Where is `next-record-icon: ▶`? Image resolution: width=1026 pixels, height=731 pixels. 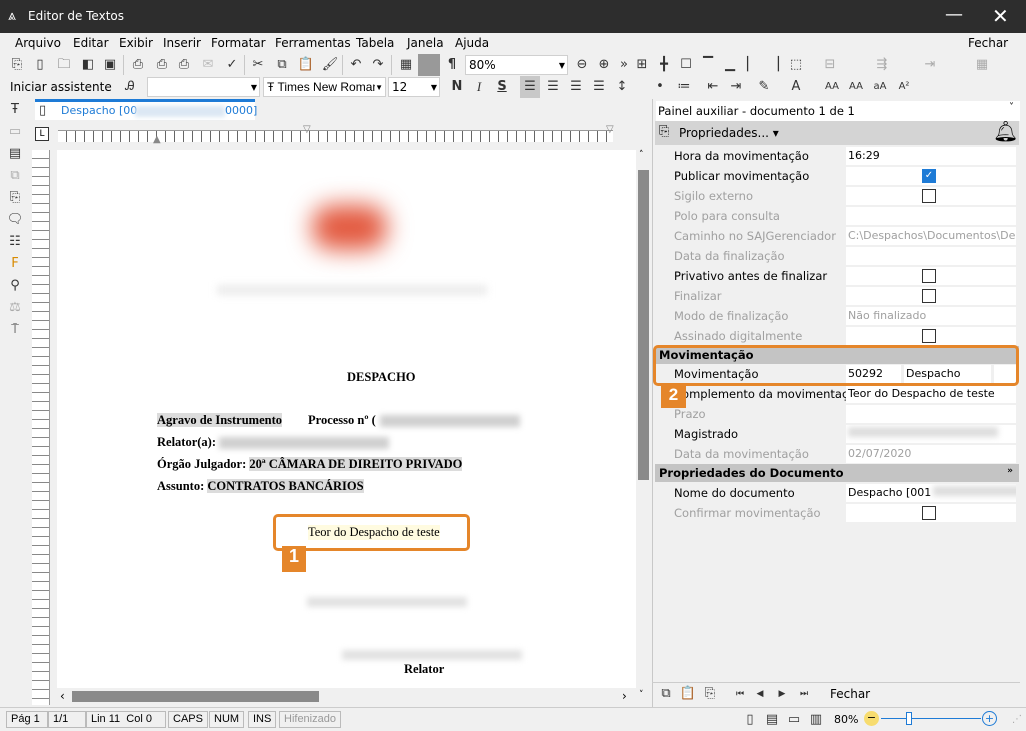 next-record-icon: ▶ is located at coordinates (782, 694).